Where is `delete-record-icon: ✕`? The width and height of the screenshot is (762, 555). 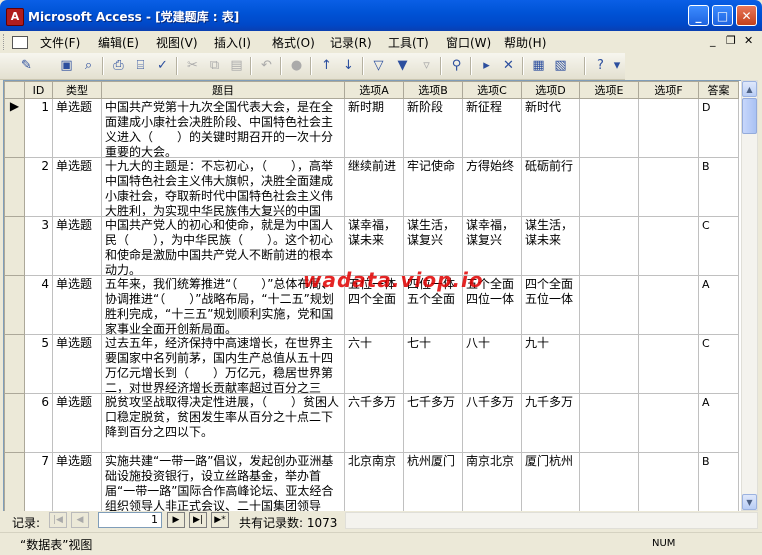 delete-record-icon: ✕ is located at coordinates (508, 65).